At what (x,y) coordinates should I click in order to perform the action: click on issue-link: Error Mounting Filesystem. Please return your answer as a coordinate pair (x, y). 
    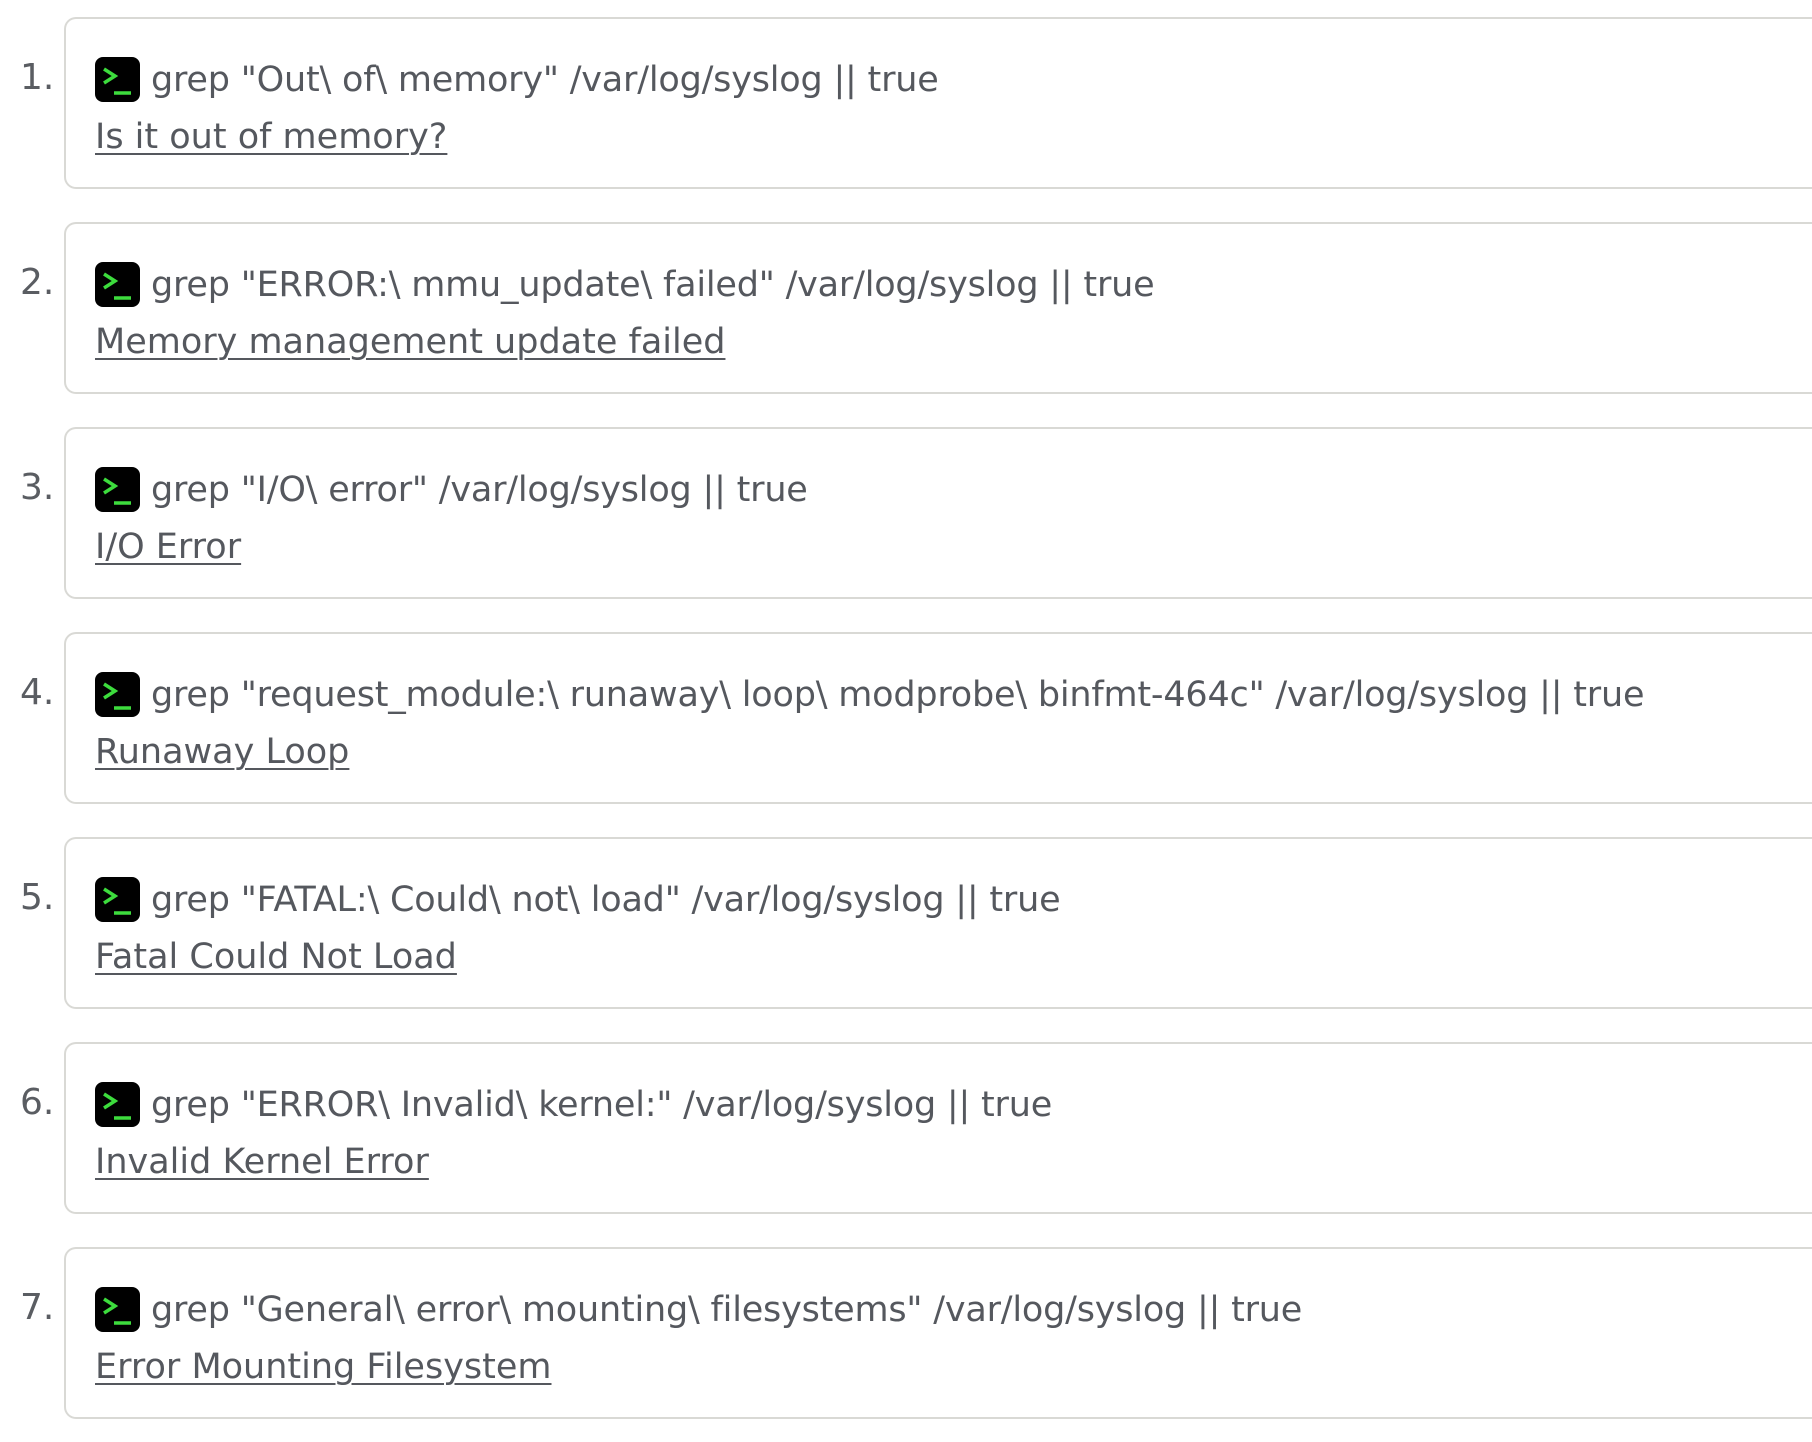
    Looking at the image, I should click on (323, 1367).